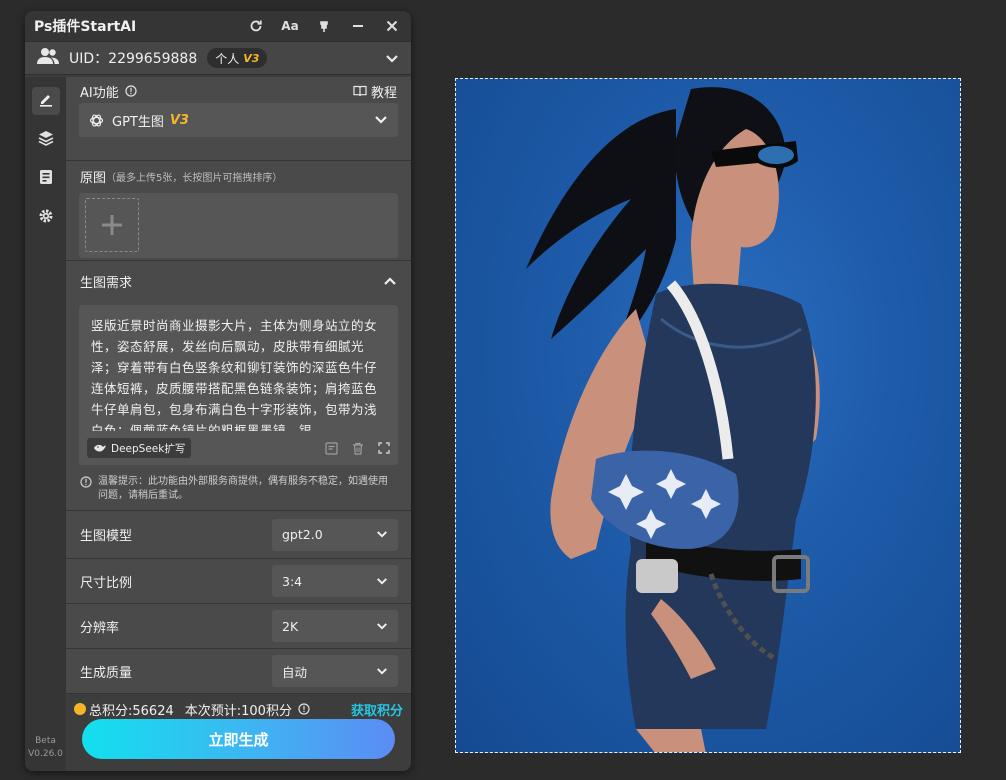 Image resolution: width=1006 pixels, height=780 pixels. I want to click on document-icon, so click(46, 179).